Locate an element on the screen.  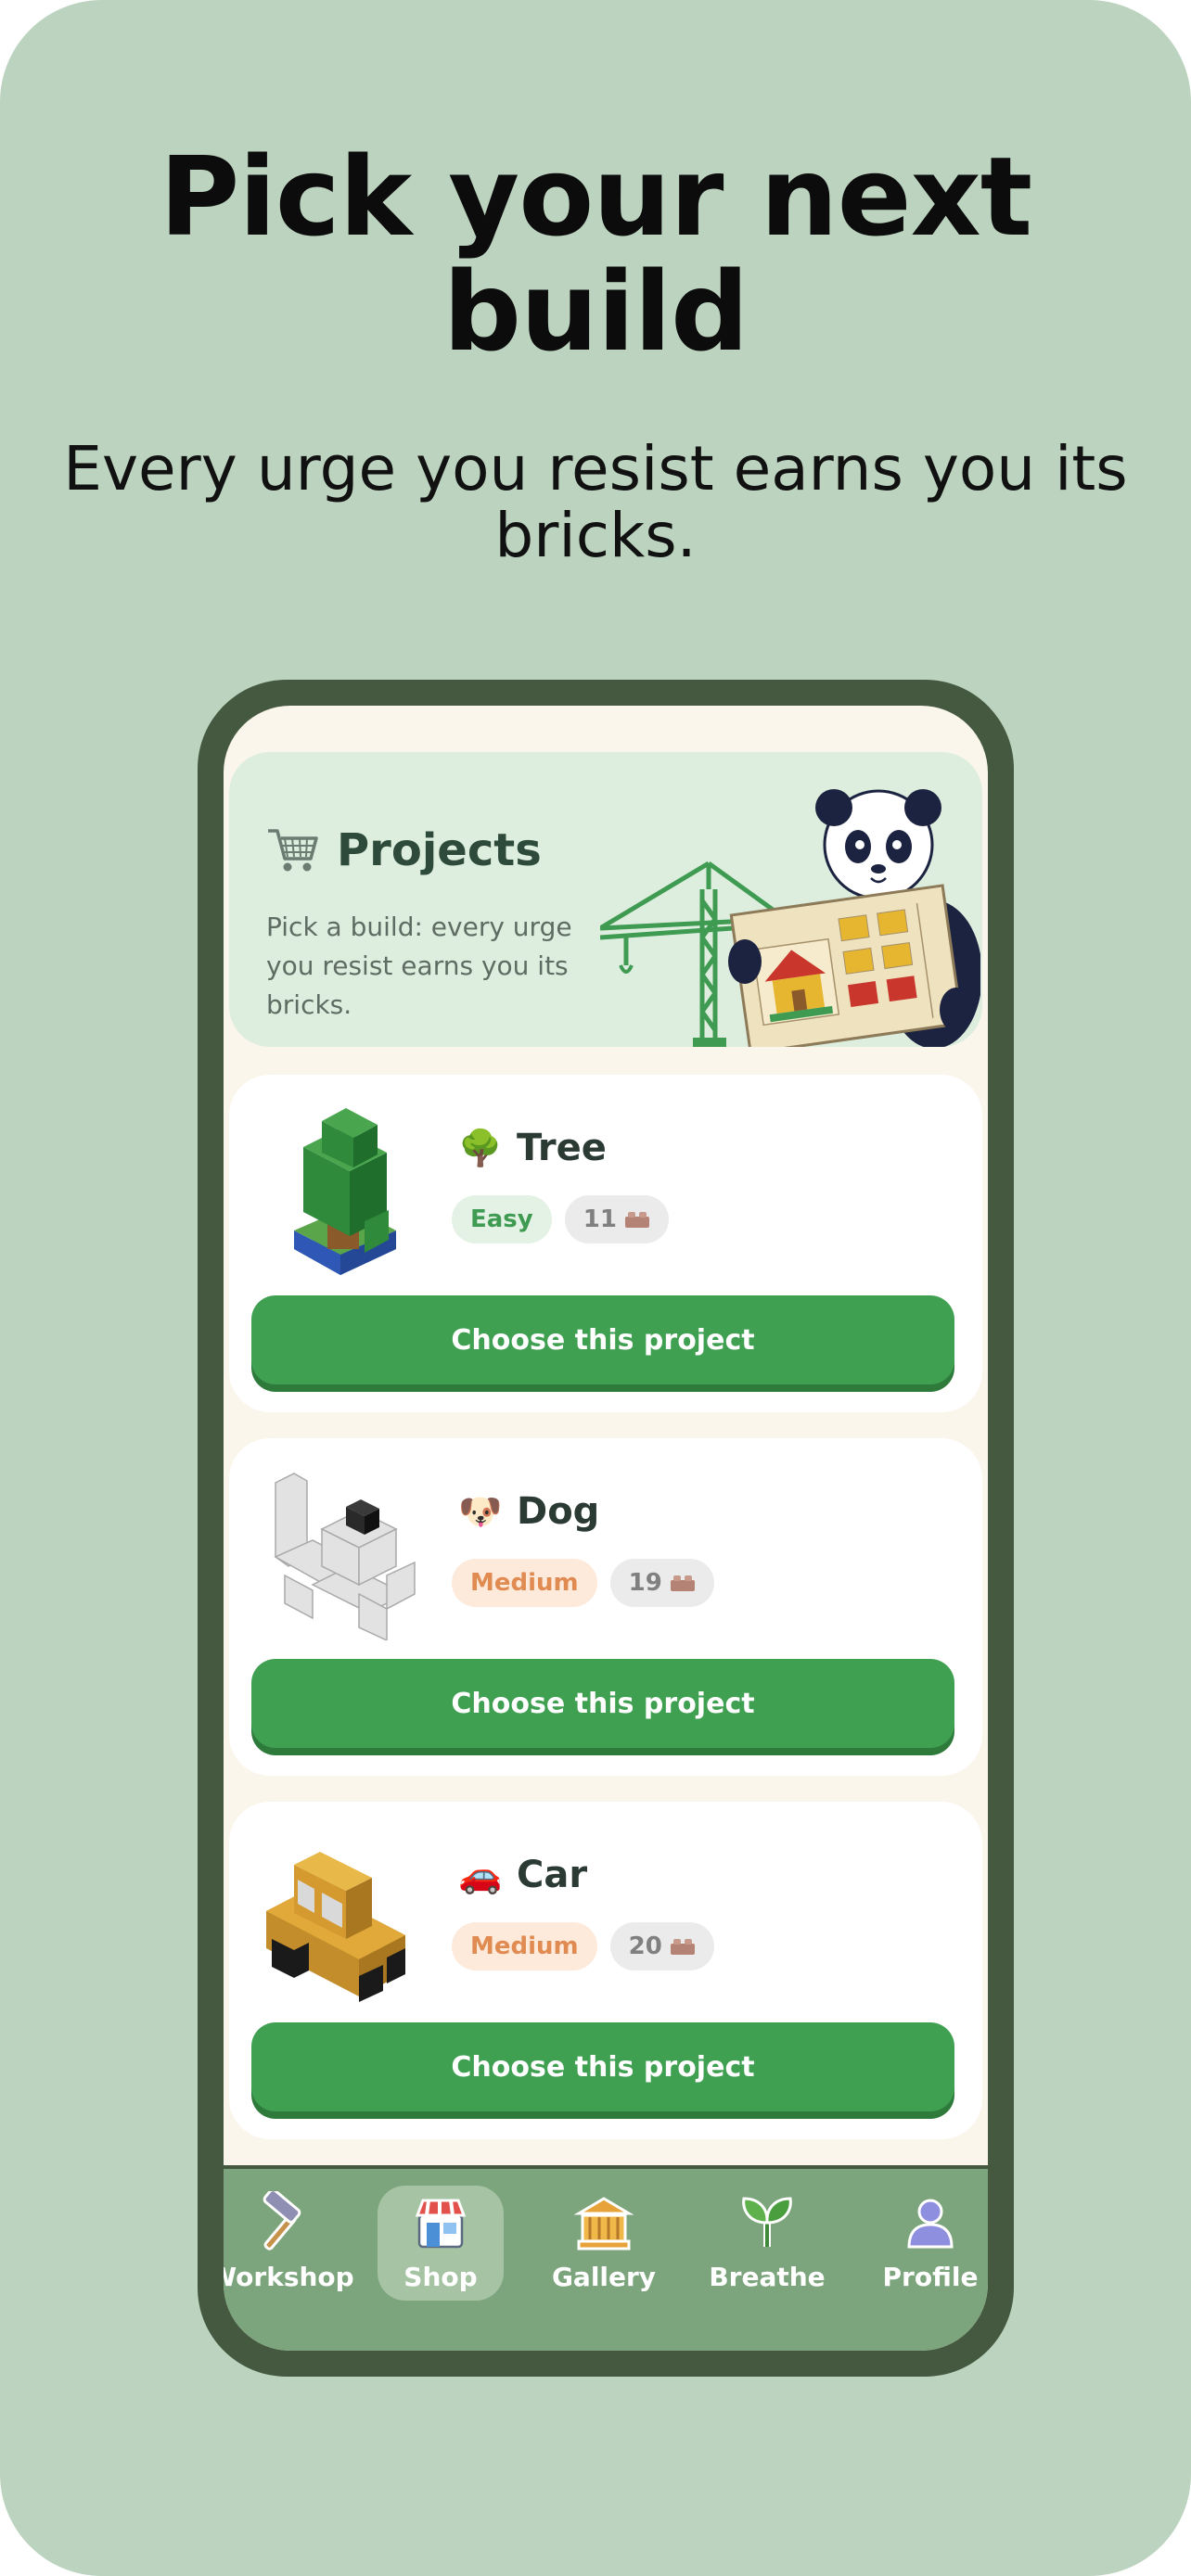
tab-profile: Profile is located at coordinates (922, 2244).